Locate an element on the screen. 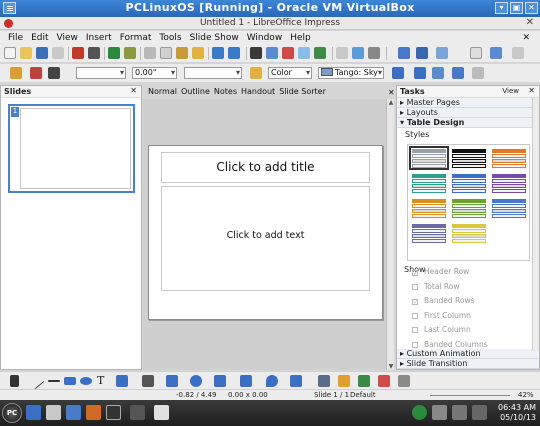 The width and height of the screenshot is (540, 426). email-icon is located at coordinates (58, 53).